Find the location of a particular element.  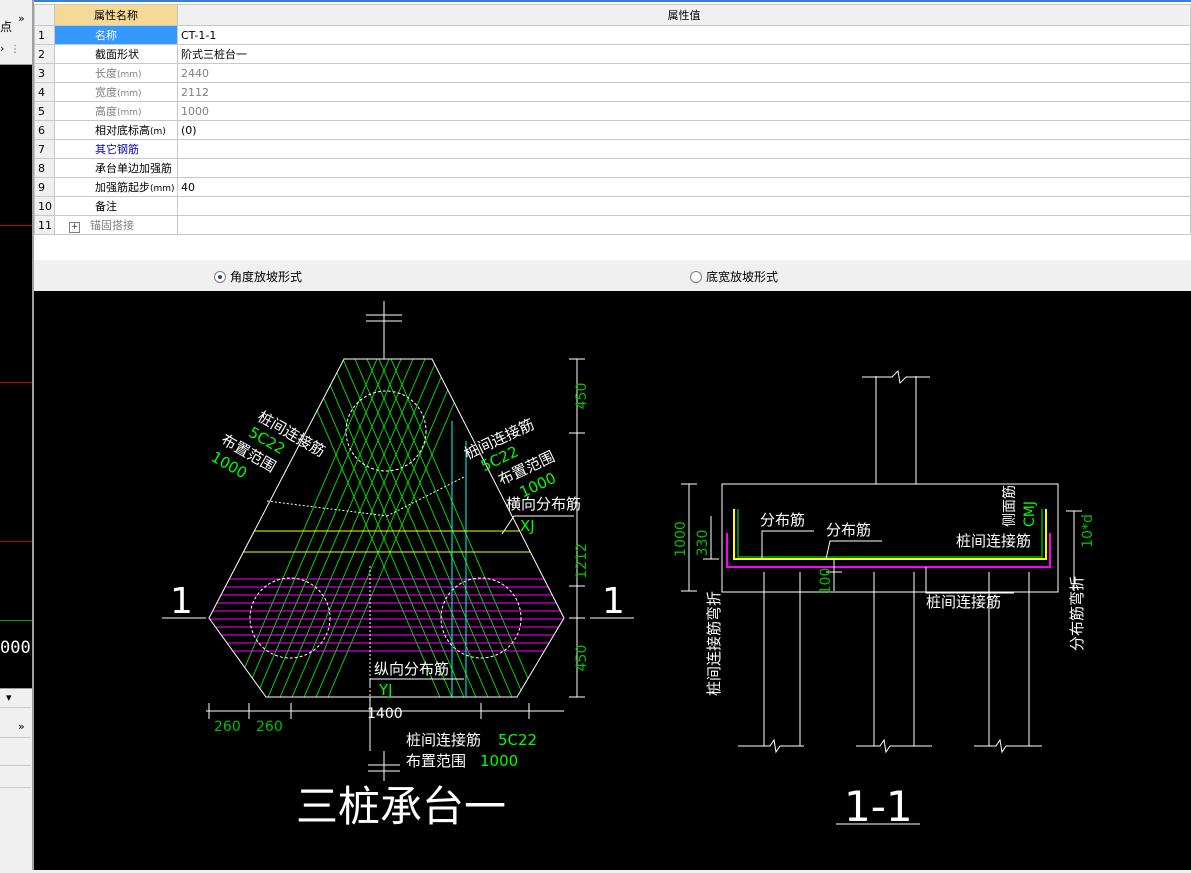

left-lower-panel: ▾ » is located at coordinates (16, 779).